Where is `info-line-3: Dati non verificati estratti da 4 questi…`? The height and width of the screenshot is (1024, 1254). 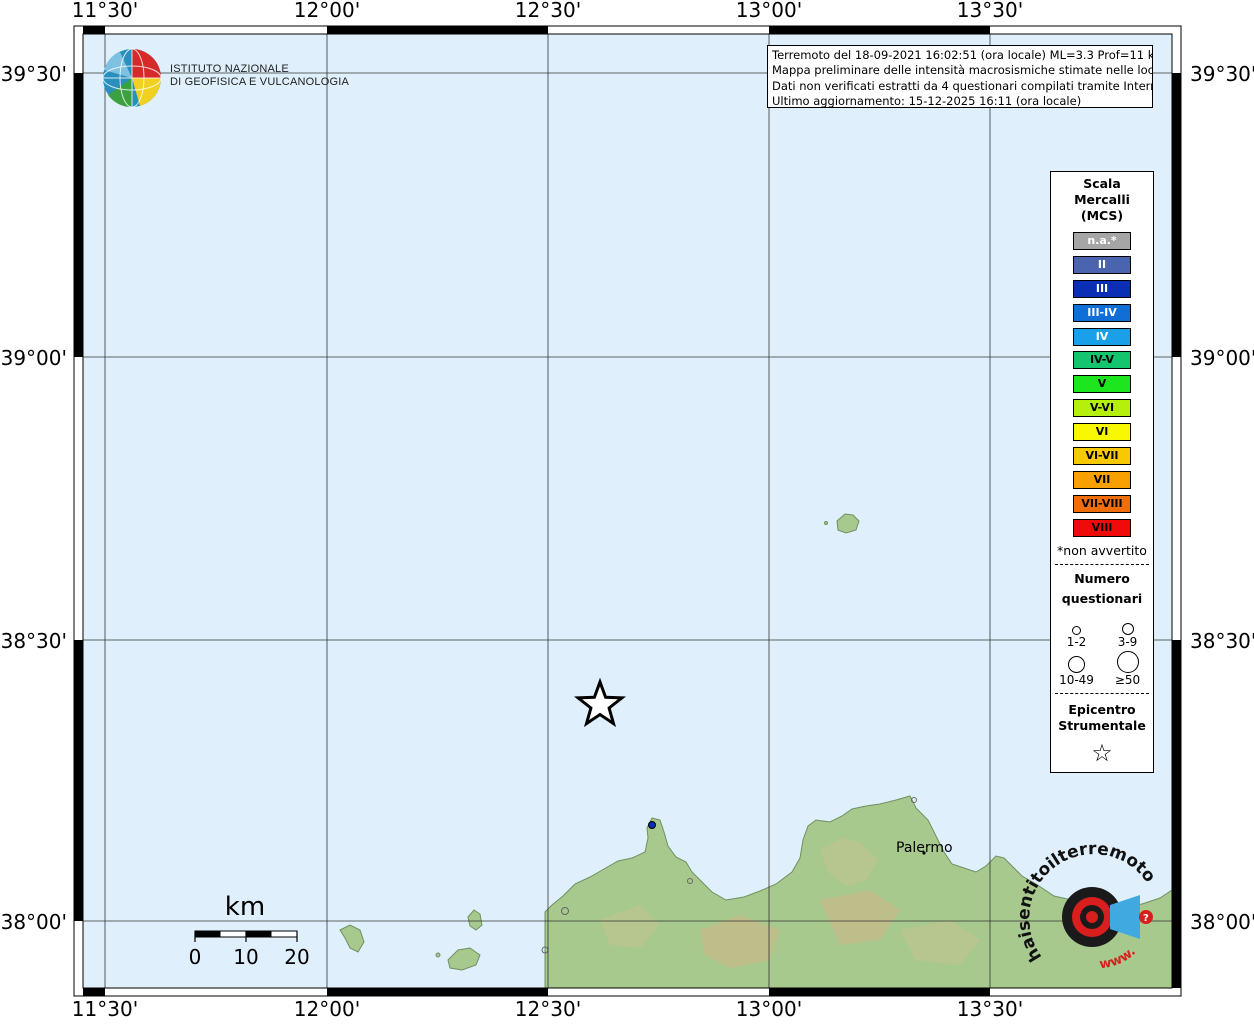 info-line-3: Dati non verificati estratti da 4 questi… is located at coordinates (962, 85).